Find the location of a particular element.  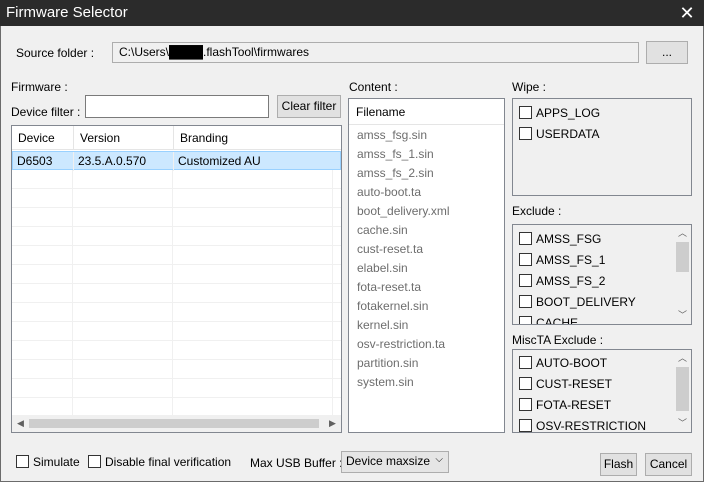

miscta-item-cust-reset: CUST-RESET is located at coordinates (565, 385).